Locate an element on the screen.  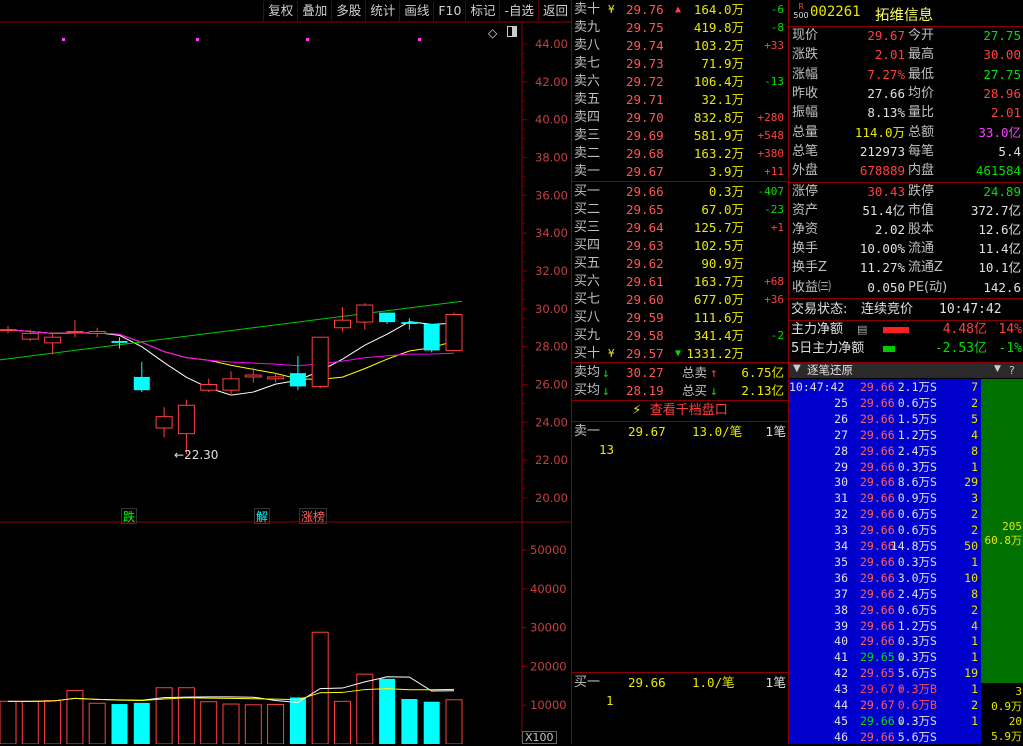
ask-row: 卖七 29.73 71.9万 is located at coordinates (680, 64).